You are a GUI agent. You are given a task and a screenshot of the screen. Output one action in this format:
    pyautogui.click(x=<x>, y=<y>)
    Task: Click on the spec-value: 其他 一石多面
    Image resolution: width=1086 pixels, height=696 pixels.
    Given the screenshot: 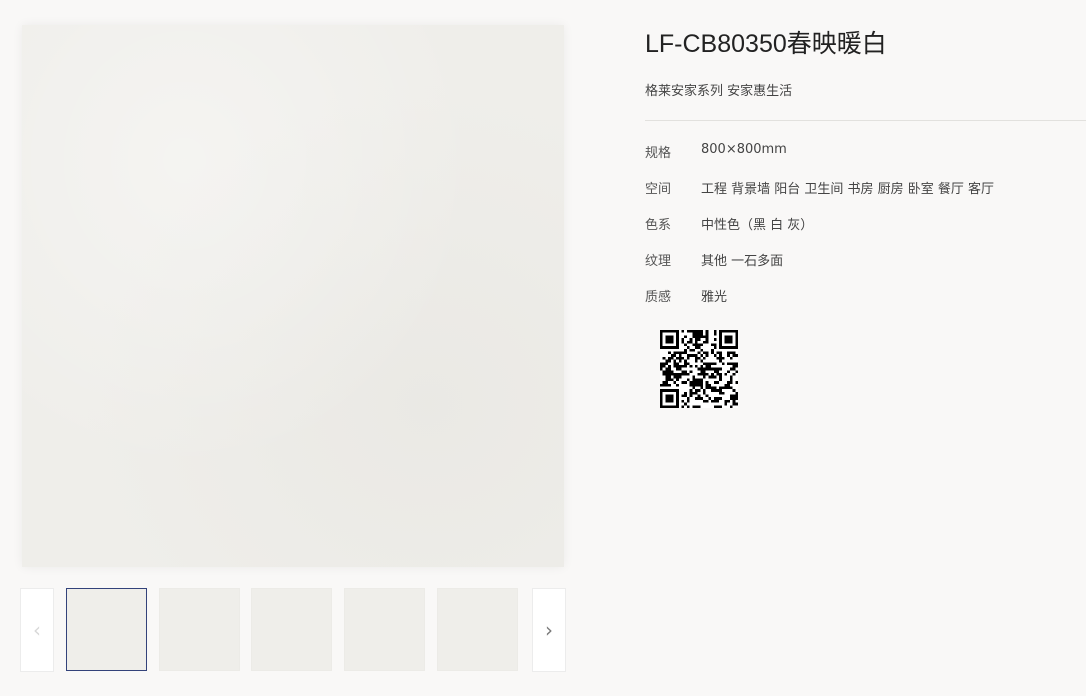 What is the action you would take?
    pyautogui.click(x=742, y=261)
    